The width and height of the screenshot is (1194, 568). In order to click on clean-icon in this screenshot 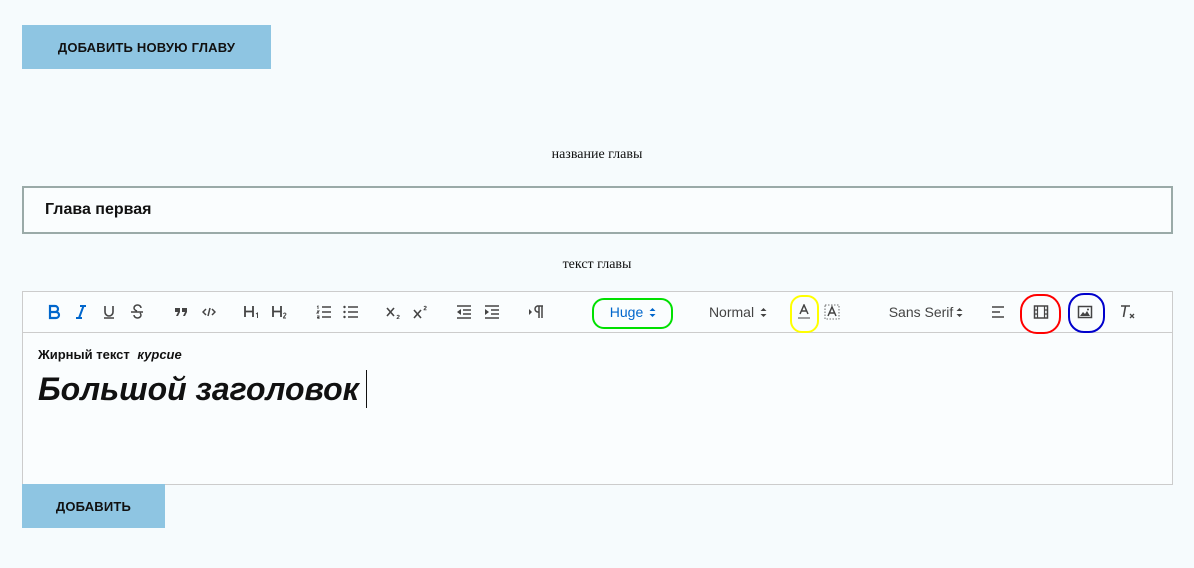, I will do `click(1128, 312)`.